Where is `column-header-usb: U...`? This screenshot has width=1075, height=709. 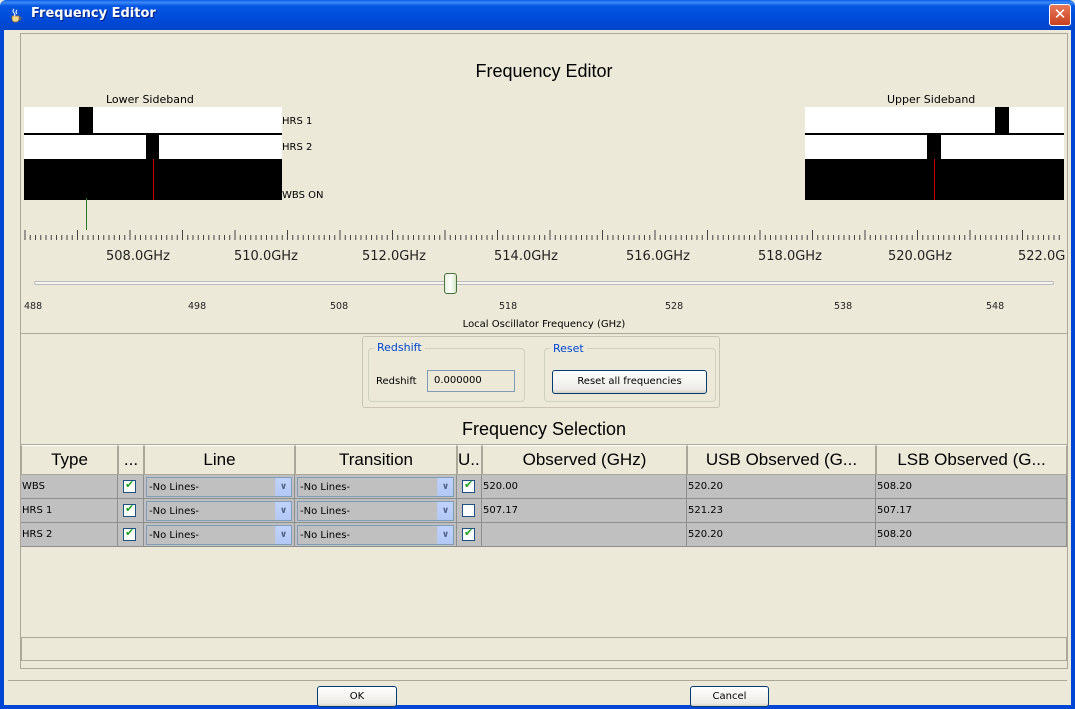
column-header-usb: U... is located at coordinates (469, 460).